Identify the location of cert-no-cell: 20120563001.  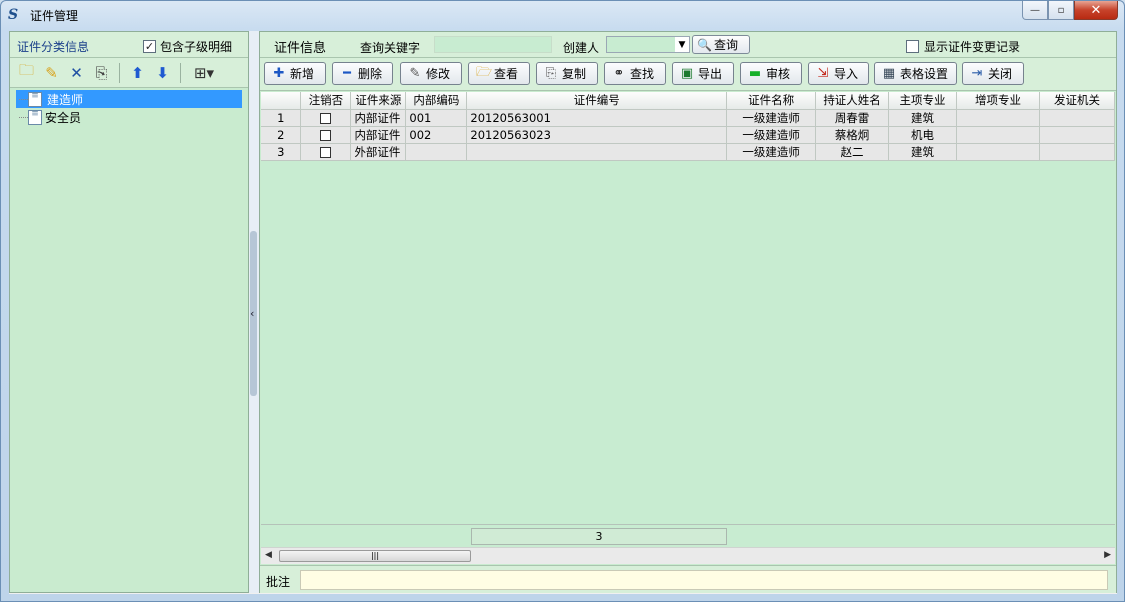
(597, 118).